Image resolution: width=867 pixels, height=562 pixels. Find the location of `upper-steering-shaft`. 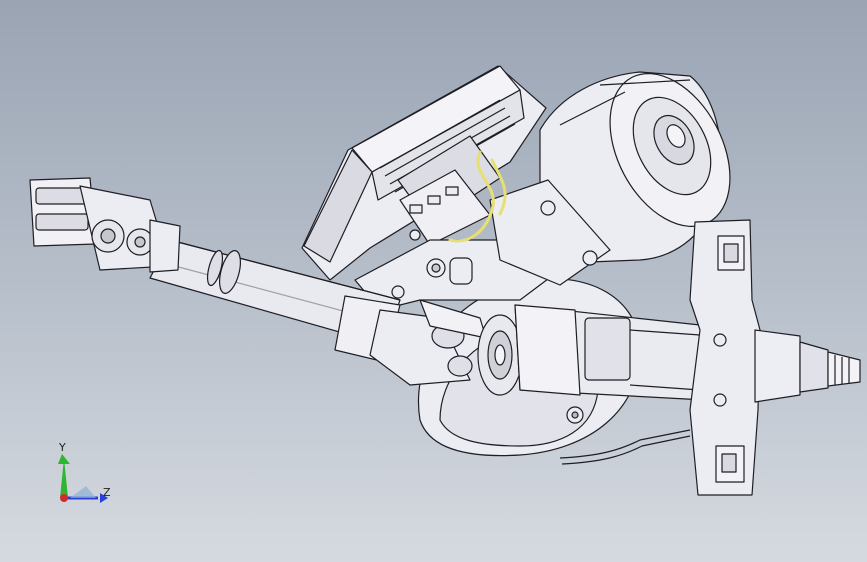

upper-steering-shaft is located at coordinates (275, 301).